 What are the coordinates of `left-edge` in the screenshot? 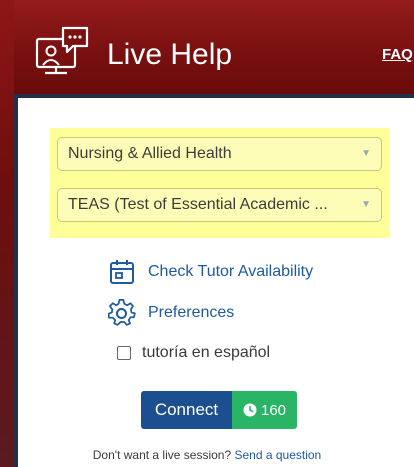 It's located at (7, 233).